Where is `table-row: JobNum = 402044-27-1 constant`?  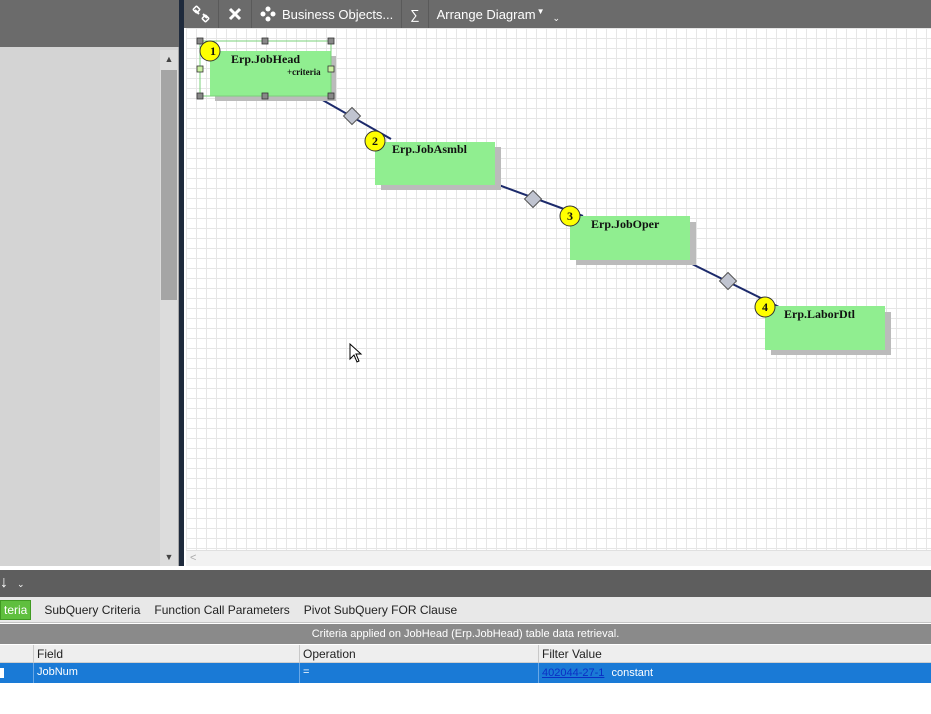 table-row: JobNum = 402044-27-1 constant is located at coordinates (465, 673).